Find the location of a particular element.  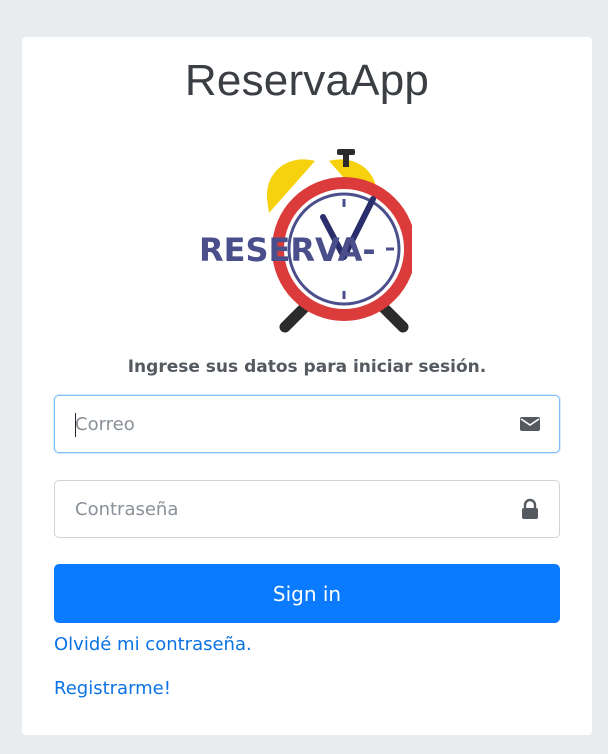

right-leg is located at coordinates (393, 317).